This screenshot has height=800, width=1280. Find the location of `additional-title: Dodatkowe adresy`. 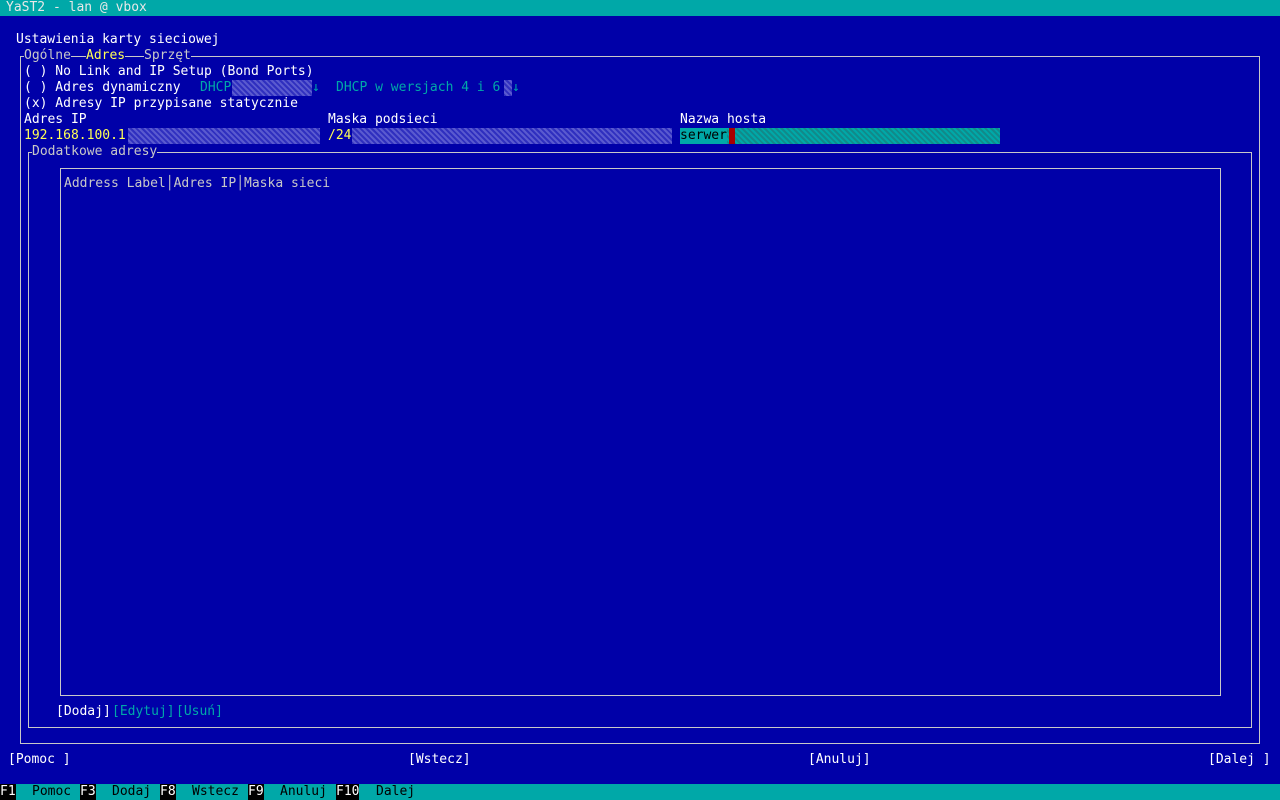

additional-title: Dodatkowe adresy is located at coordinates (95, 152).